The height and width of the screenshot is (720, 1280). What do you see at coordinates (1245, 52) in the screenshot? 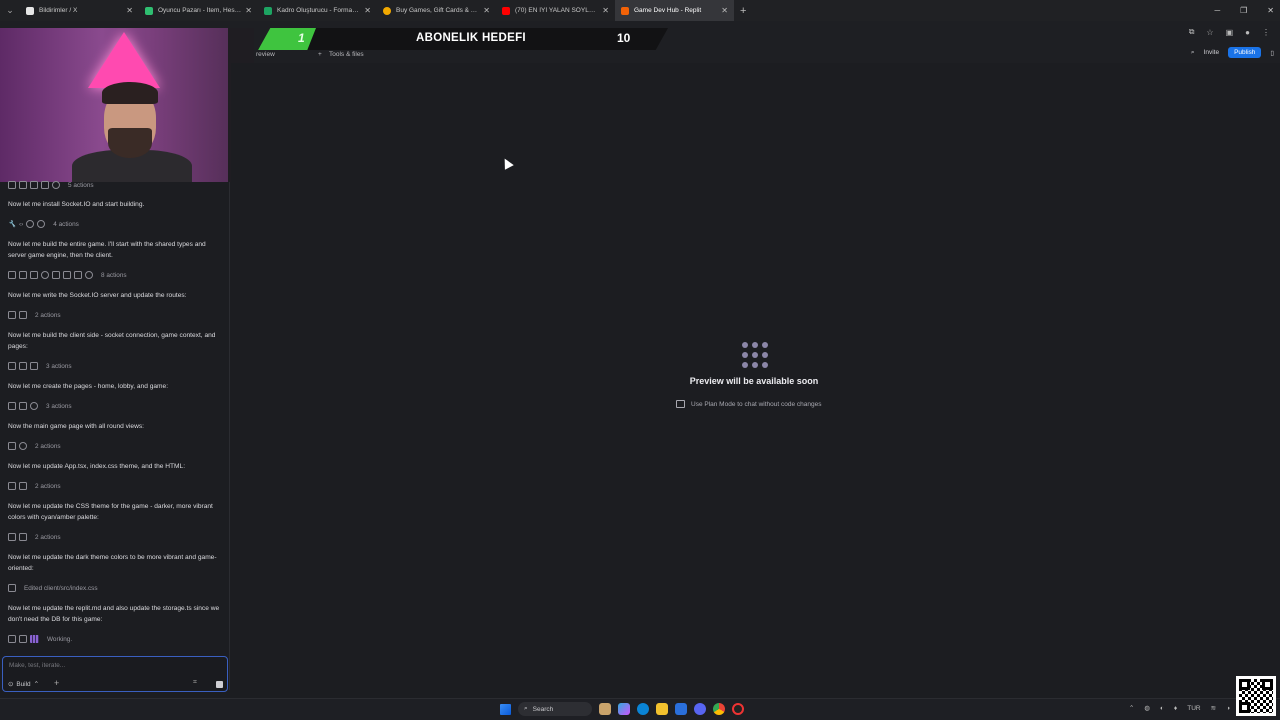
I see `publish-button: Publish` at bounding box center [1245, 52].